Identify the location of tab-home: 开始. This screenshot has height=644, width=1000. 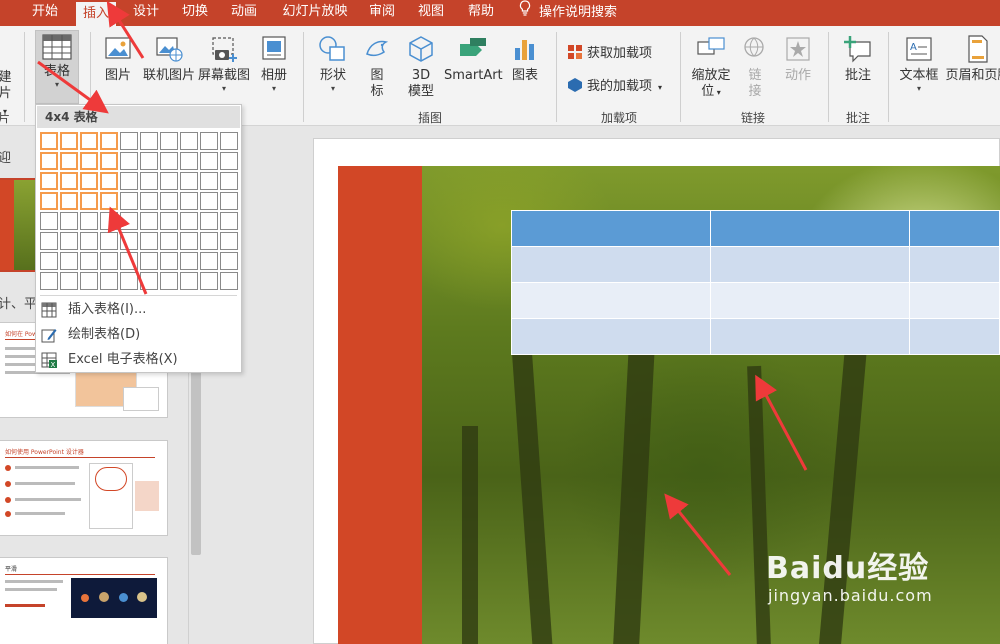
(45, 13).